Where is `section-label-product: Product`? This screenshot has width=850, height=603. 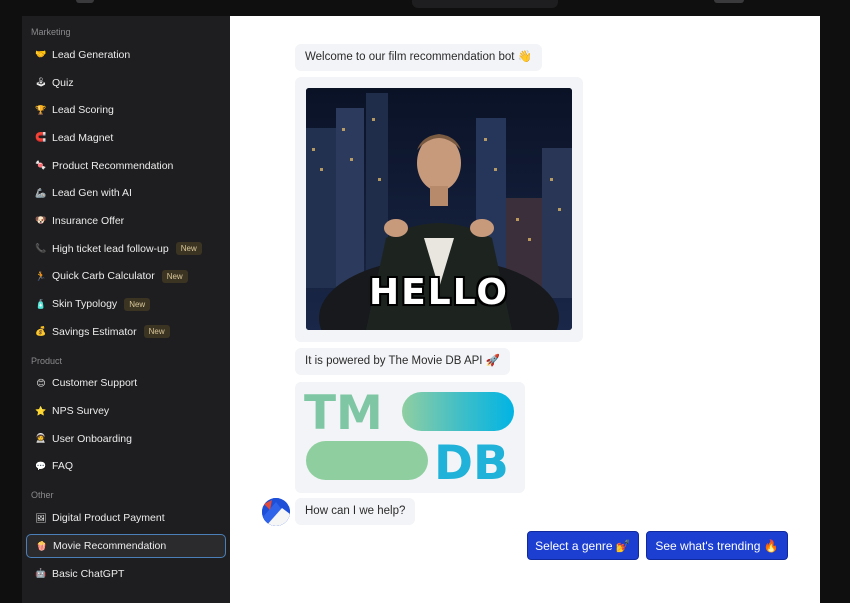
section-label-product: Product is located at coordinates (47, 360).